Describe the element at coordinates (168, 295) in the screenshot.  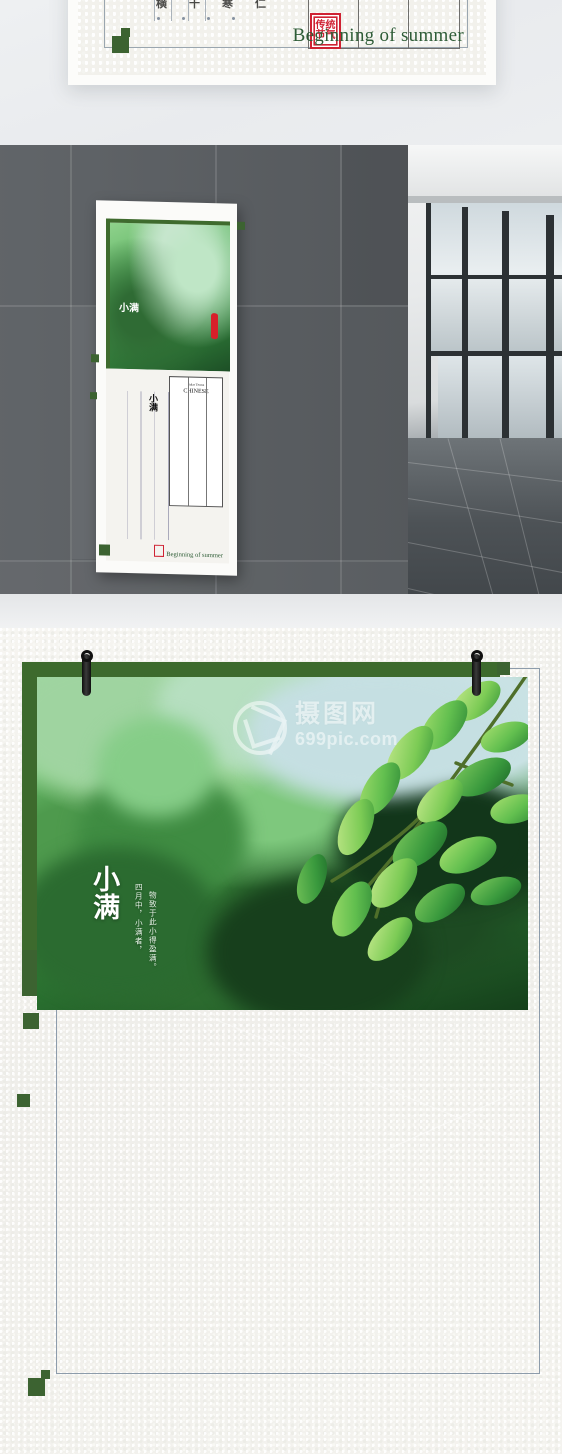
I see `mockup-poster-photo: 小满` at that location.